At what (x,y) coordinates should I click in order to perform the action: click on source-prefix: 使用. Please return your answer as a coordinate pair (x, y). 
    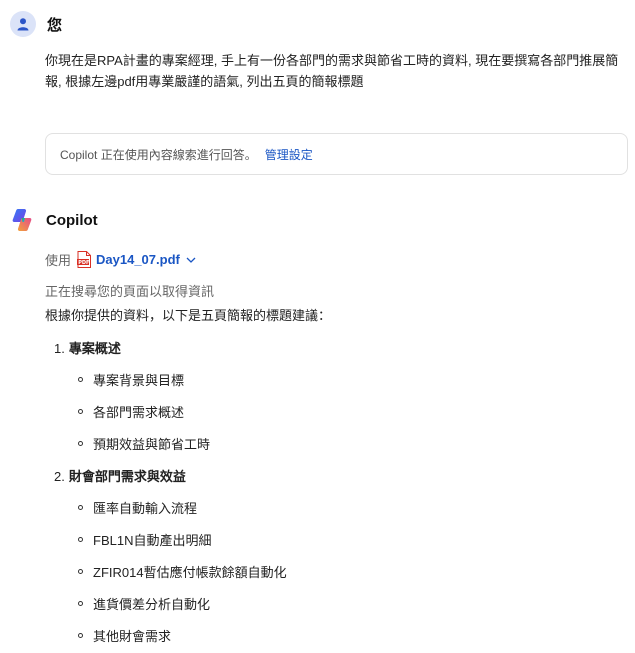
    Looking at the image, I should click on (58, 260).